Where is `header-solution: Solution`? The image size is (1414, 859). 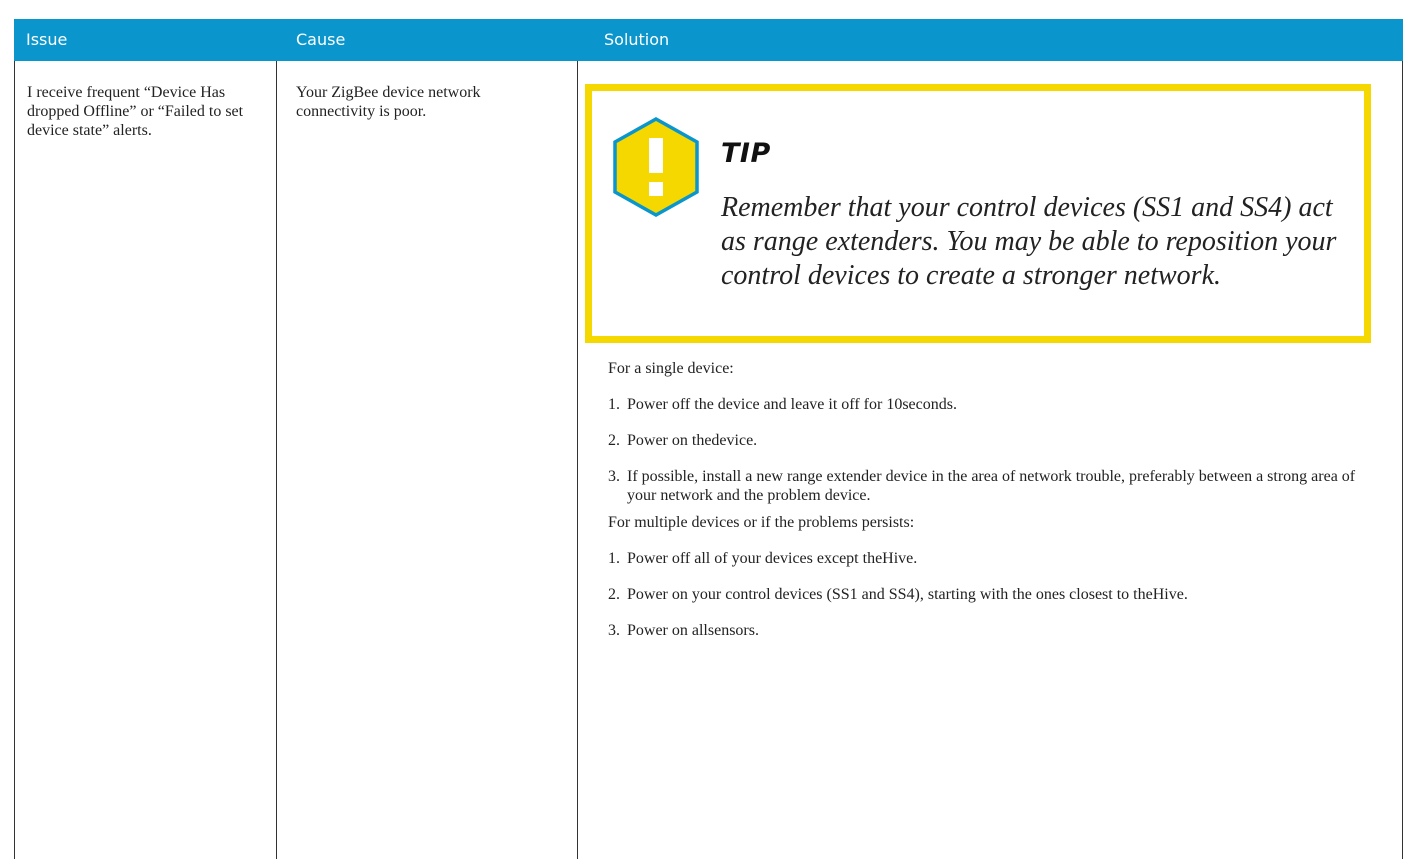
header-solution: Solution is located at coordinates (637, 39).